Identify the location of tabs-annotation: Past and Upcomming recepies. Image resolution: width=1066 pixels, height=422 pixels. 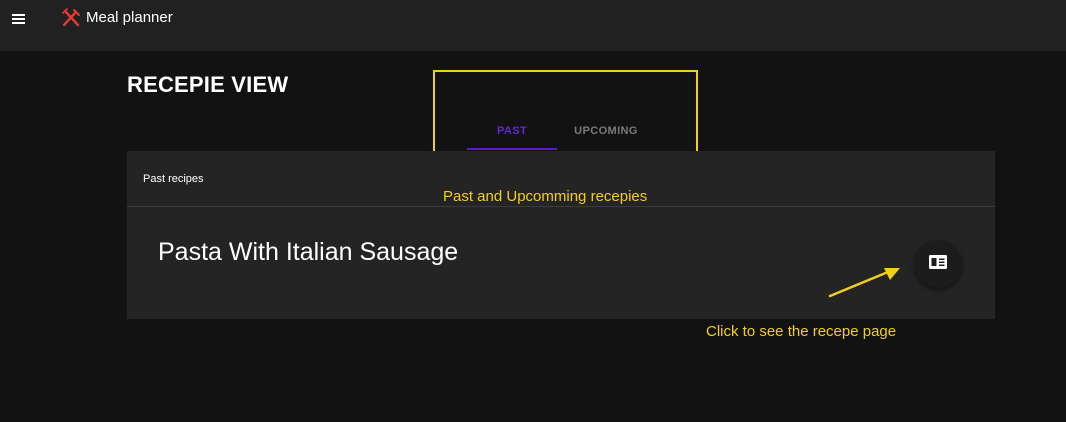
(545, 196).